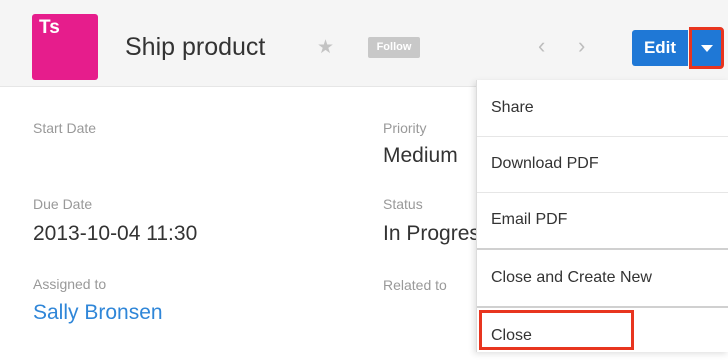  Describe the element at coordinates (65, 47) in the screenshot. I see `avatar: Ts` at that location.